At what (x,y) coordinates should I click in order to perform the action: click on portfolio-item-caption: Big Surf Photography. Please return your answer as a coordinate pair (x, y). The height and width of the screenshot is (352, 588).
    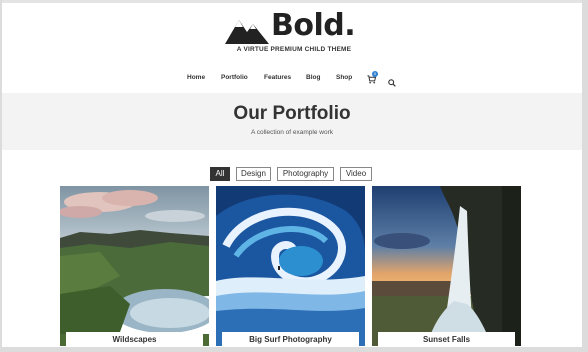
    Looking at the image, I should click on (290, 339).